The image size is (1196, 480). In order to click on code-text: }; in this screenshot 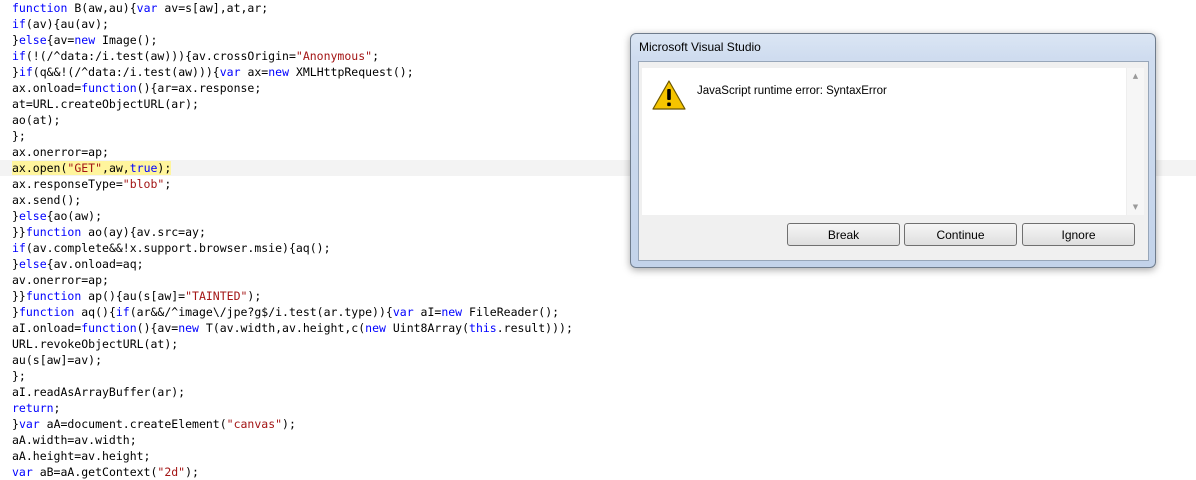, I will do `click(19, 376)`.